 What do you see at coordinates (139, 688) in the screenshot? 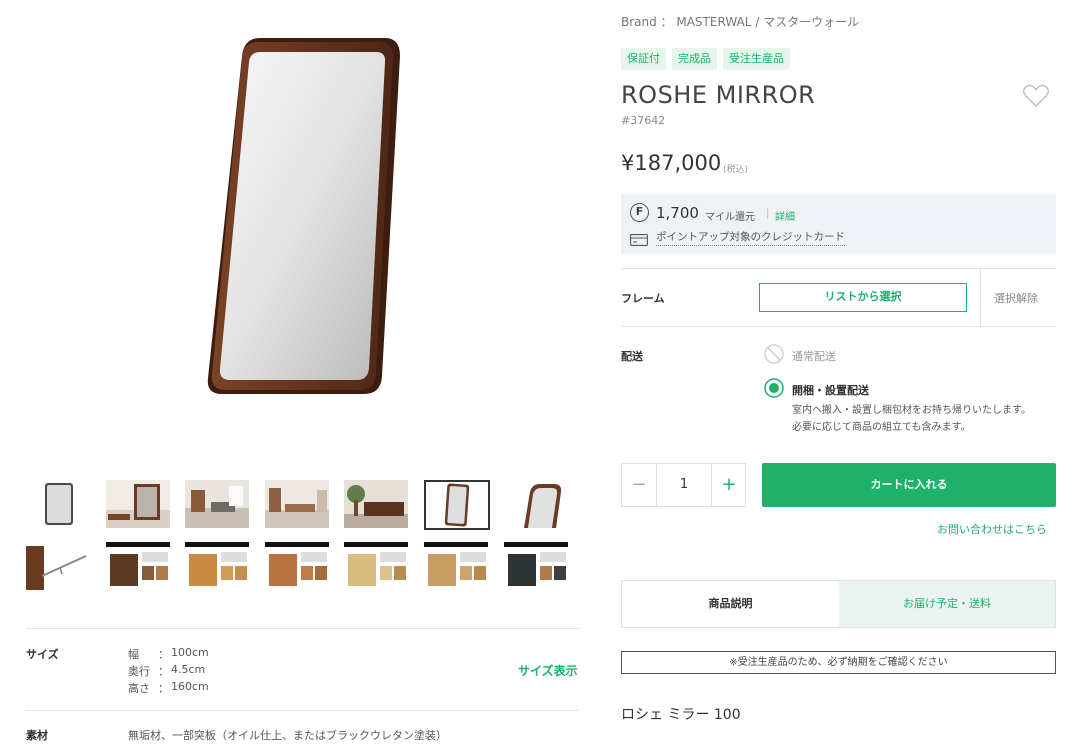
I see `spec-height-key: 高さ` at bounding box center [139, 688].